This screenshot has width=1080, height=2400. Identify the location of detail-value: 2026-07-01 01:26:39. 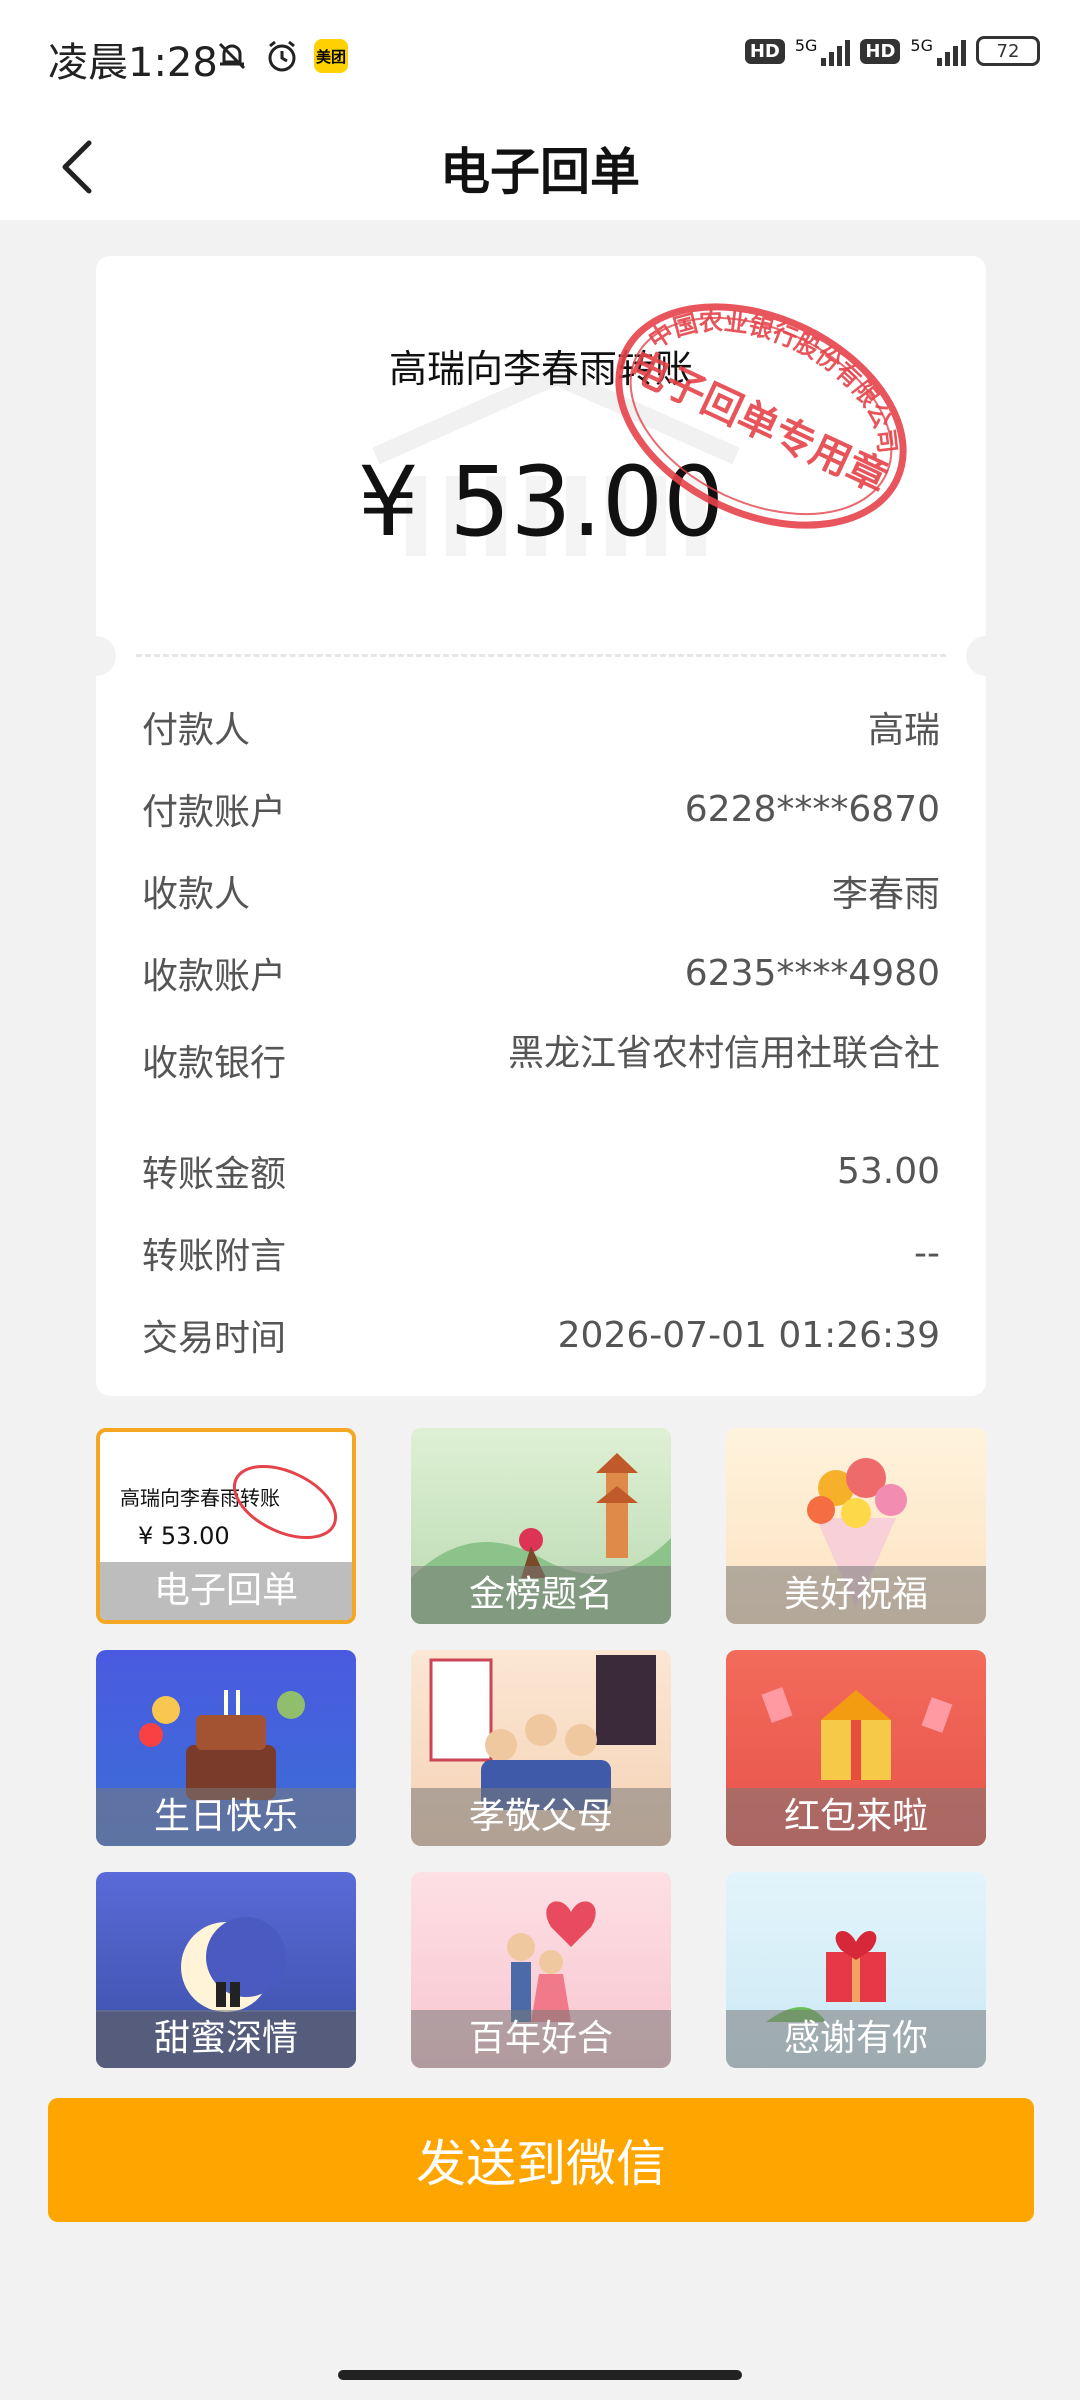
(748, 1335).